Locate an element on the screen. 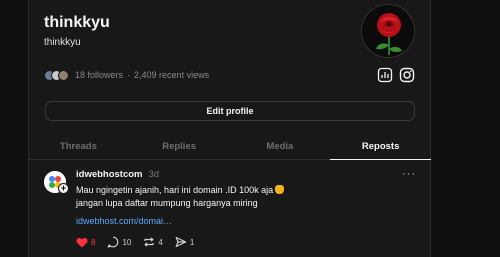  followers-count: 18 followers is located at coordinates (99, 75).